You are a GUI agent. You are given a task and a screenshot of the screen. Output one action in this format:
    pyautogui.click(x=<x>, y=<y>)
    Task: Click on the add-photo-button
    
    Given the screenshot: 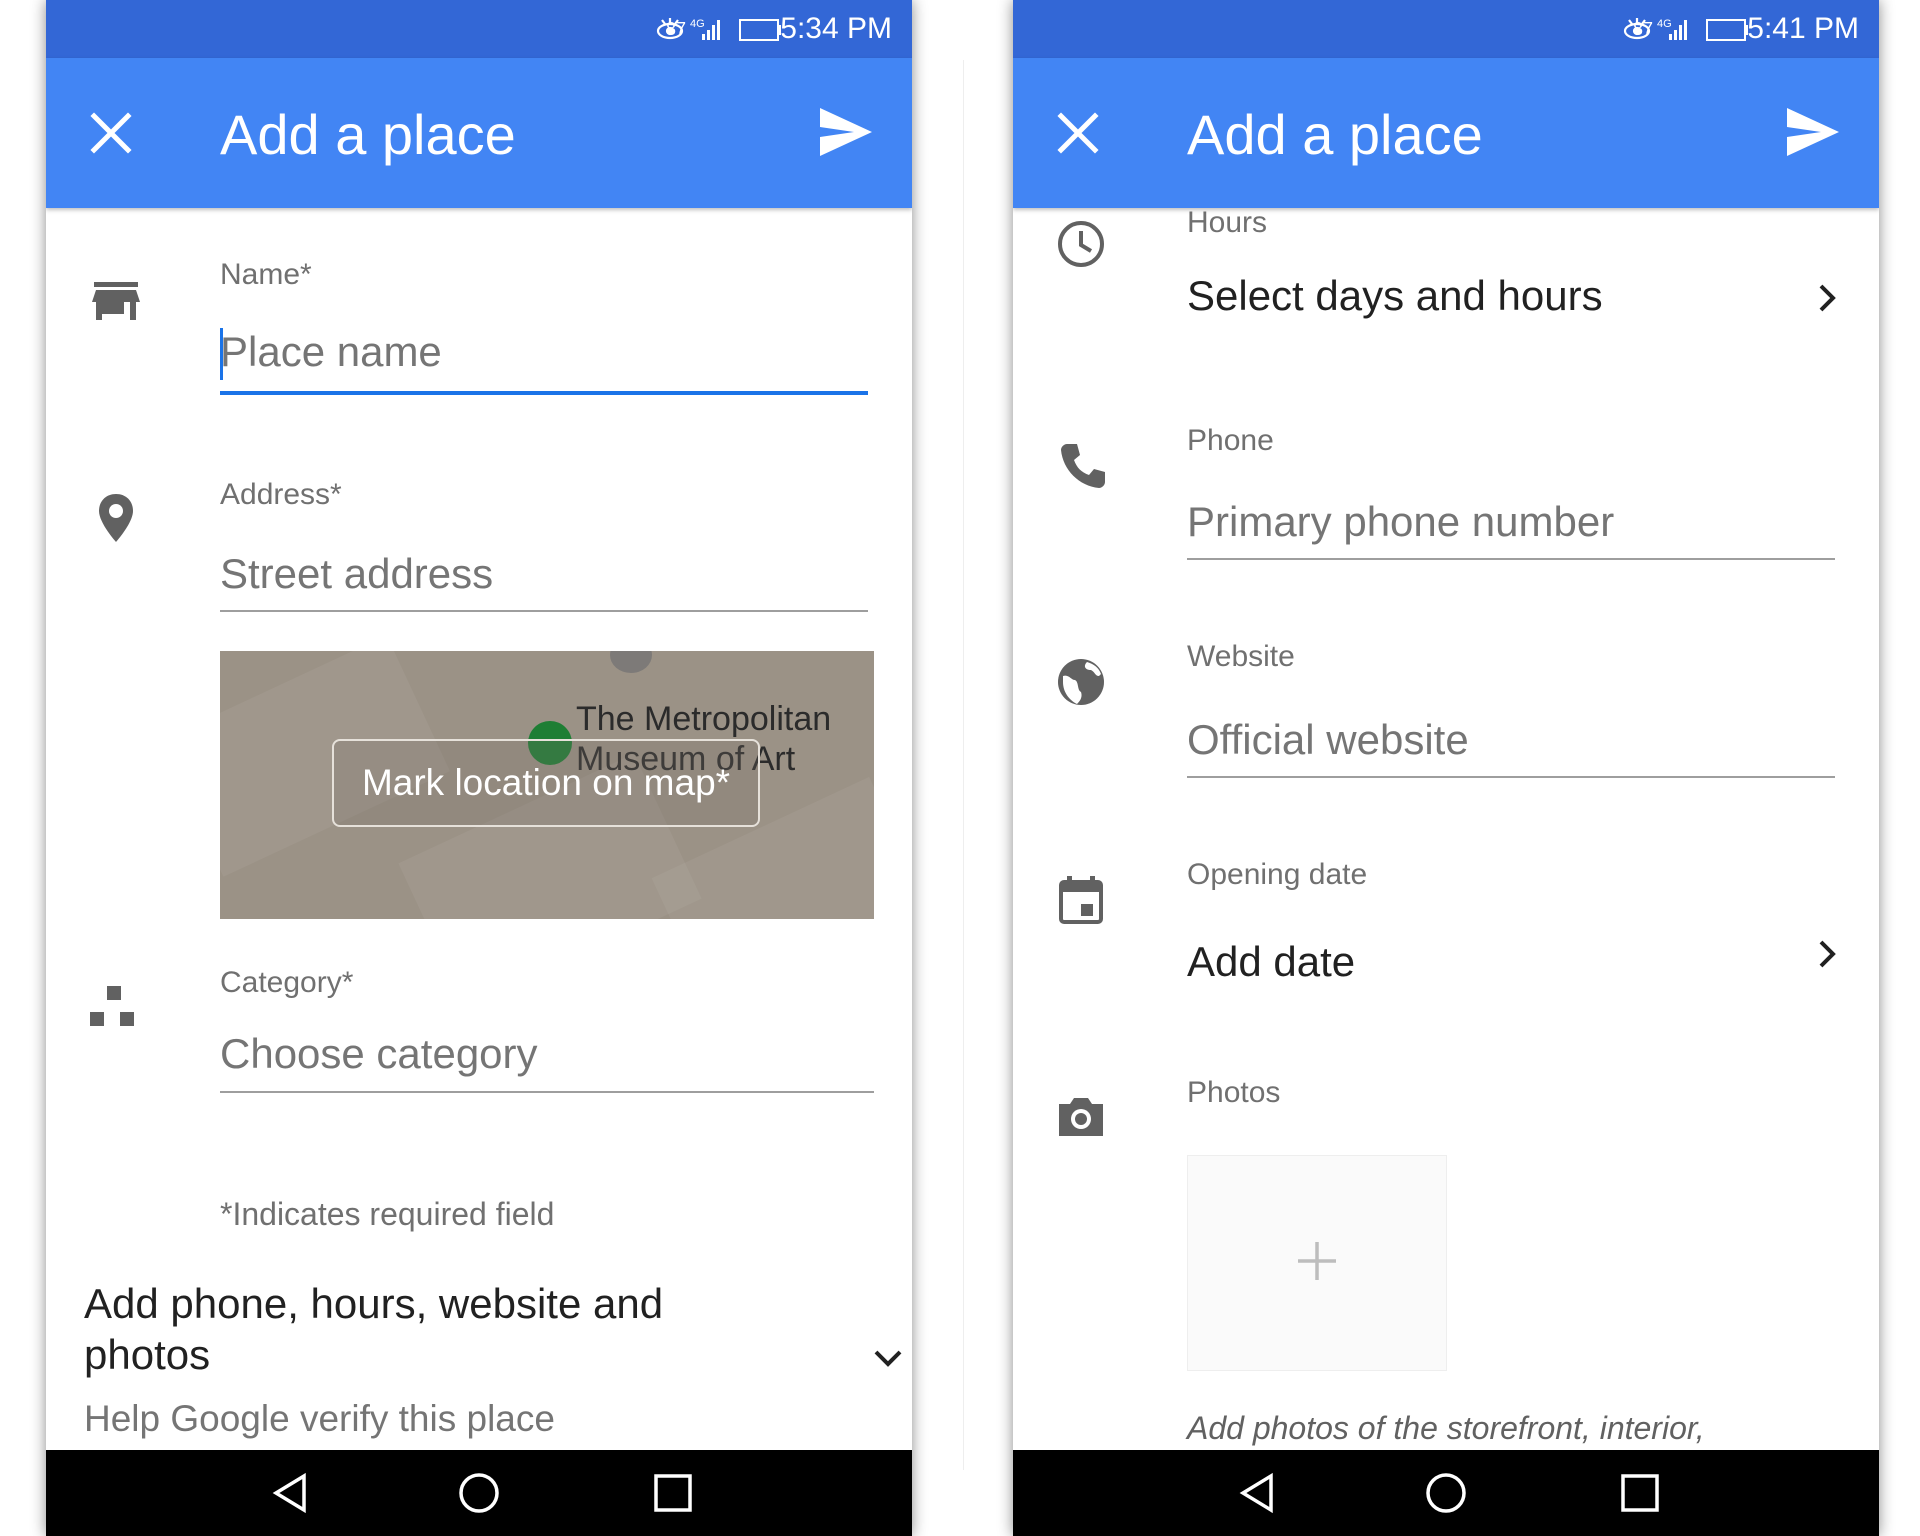 What is the action you would take?
    pyautogui.click(x=1317, y=1263)
    